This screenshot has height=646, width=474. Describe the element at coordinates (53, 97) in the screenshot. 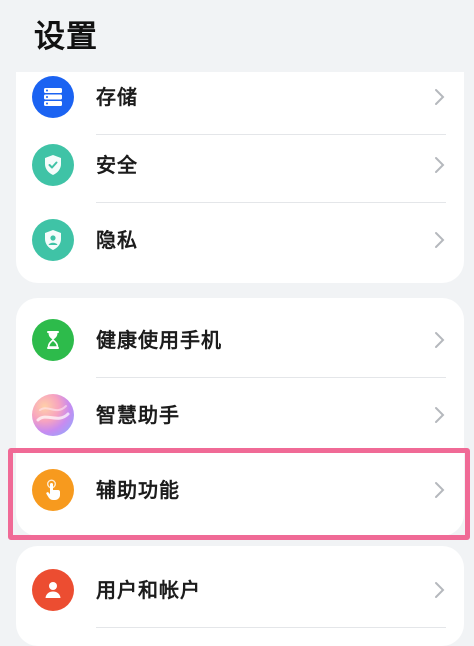

I see `storage-icon` at that location.